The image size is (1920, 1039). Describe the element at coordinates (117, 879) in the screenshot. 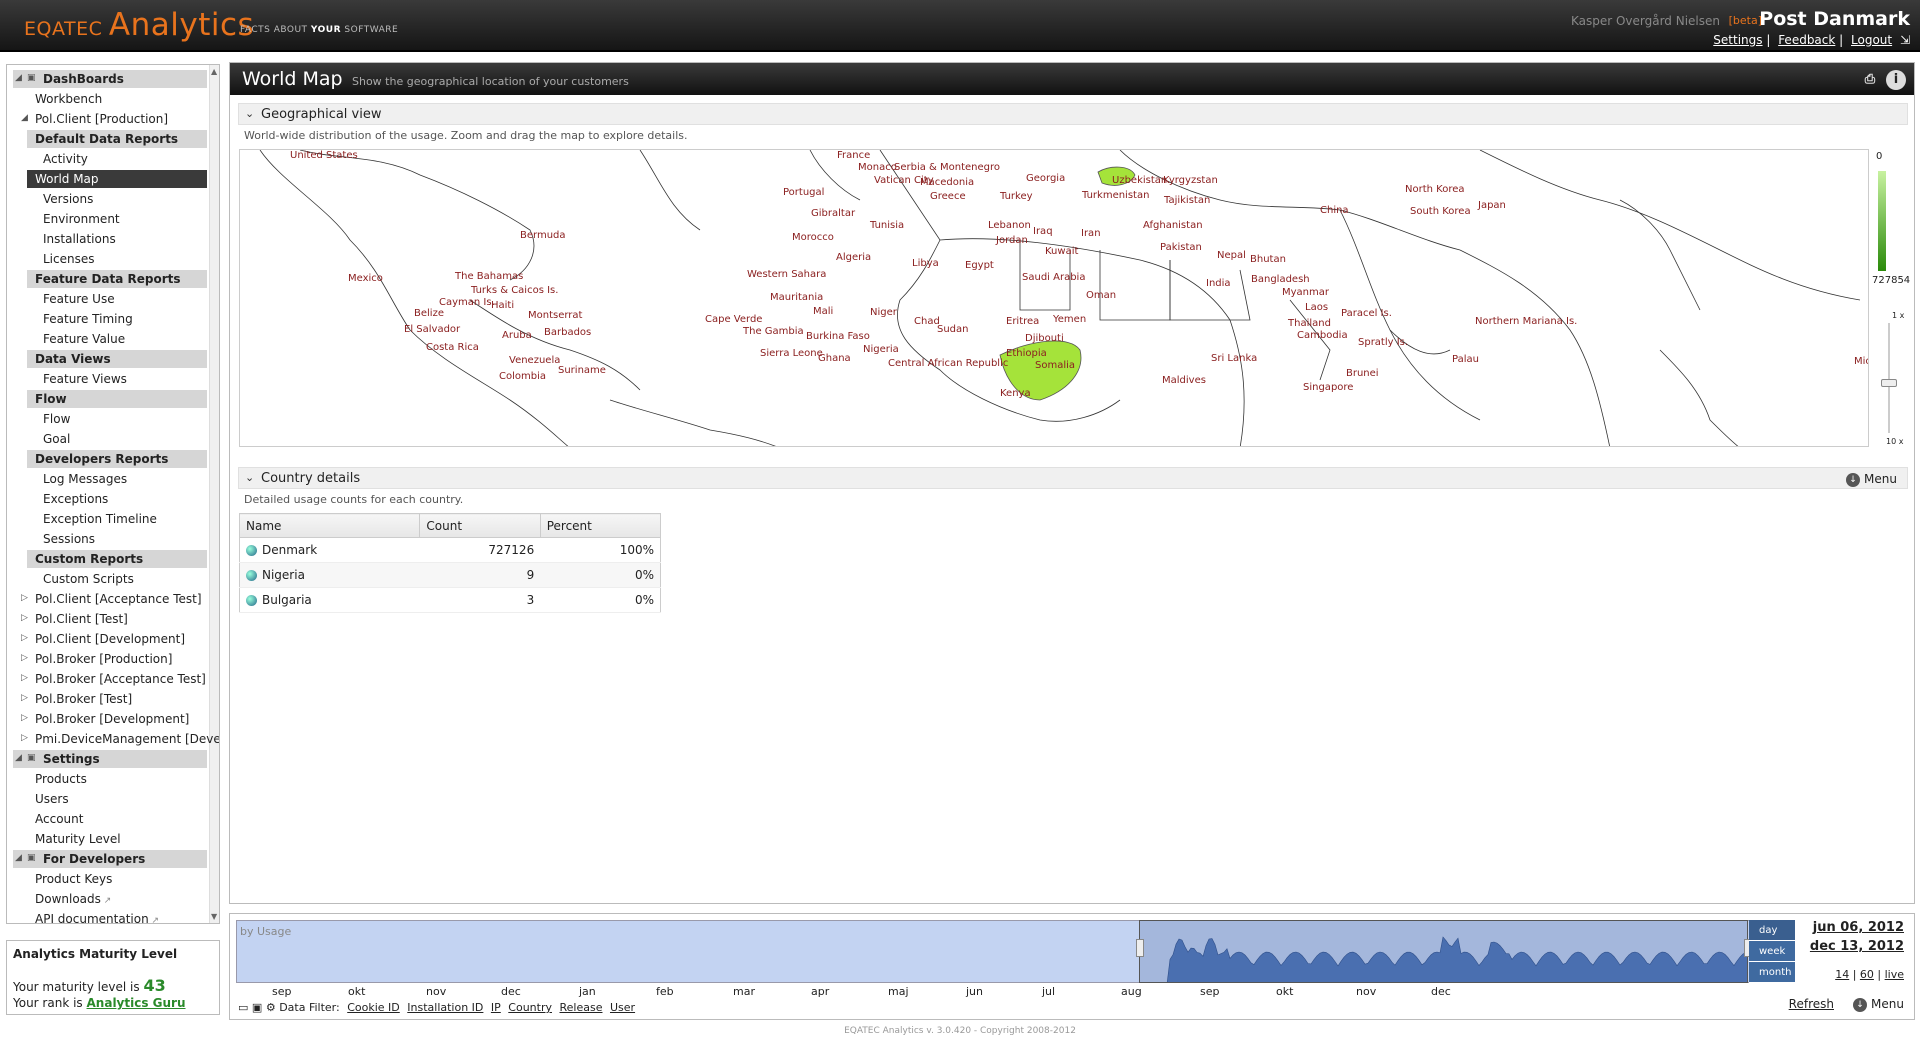

I see `sidebar-item-product-keys: Product Keys` at that location.